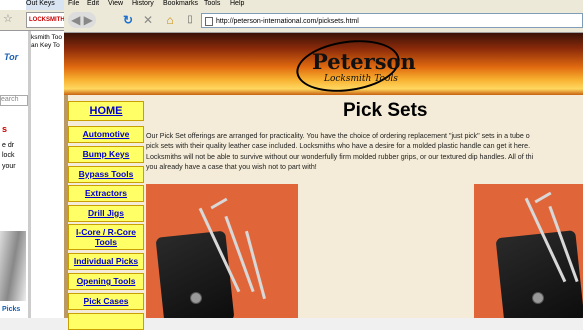 The image size is (583, 330). I want to click on background-left-panel: Tor earch s e dr lock your Picks, so click(14, 174).